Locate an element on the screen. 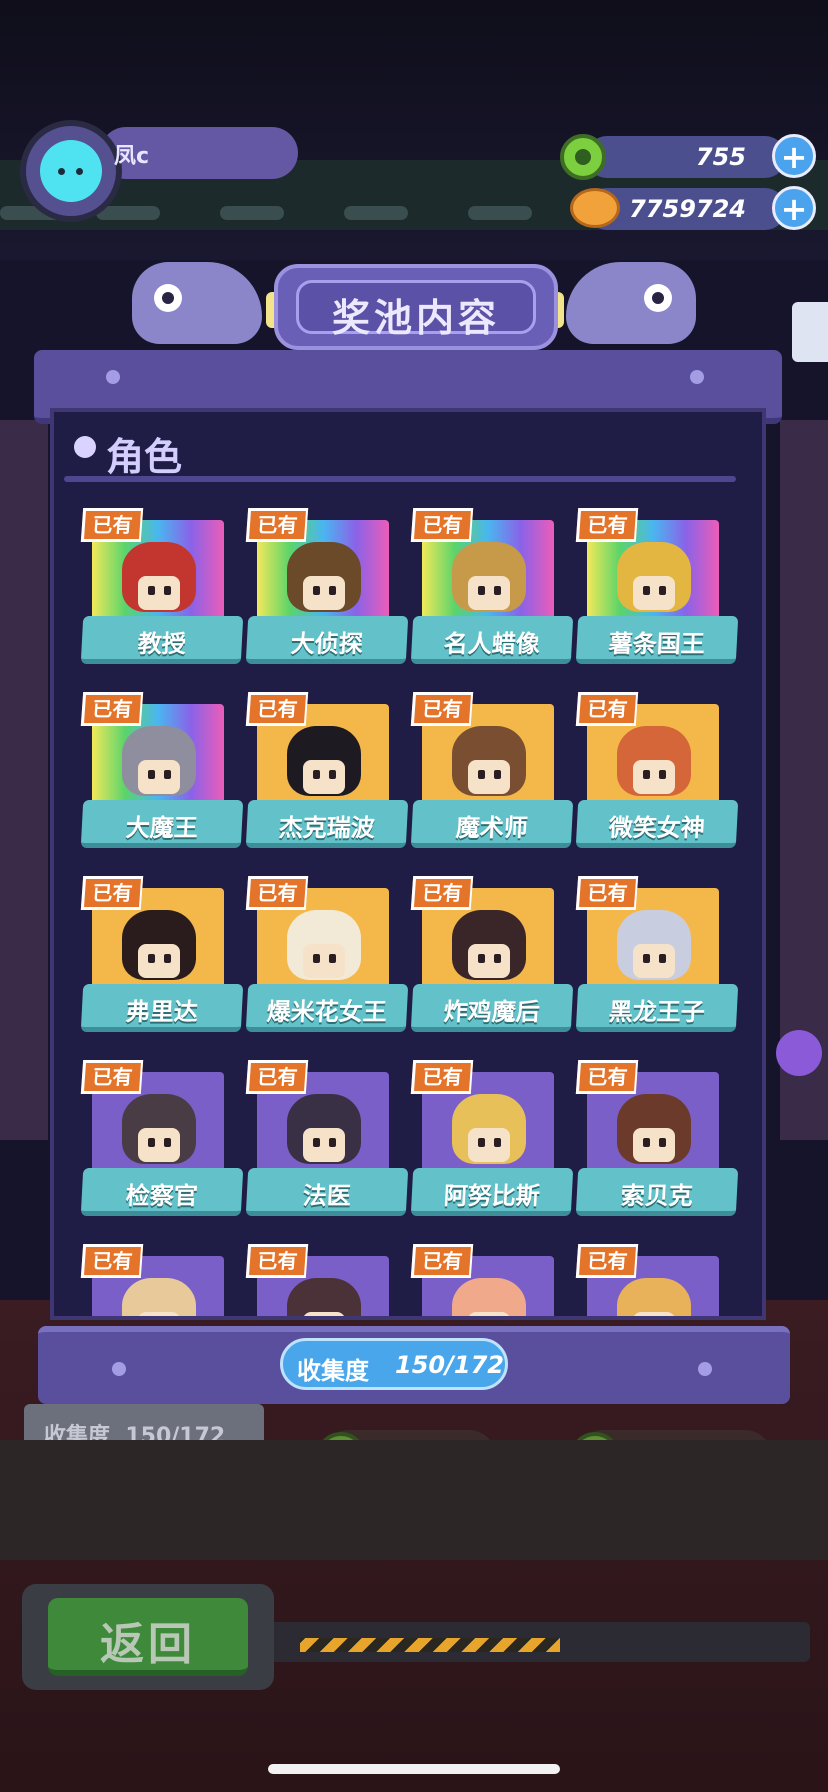 Image resolution: width=828 pixels, height=1792 pixels. character-name: 名人蜡像 is located at coordinates (492, 644).